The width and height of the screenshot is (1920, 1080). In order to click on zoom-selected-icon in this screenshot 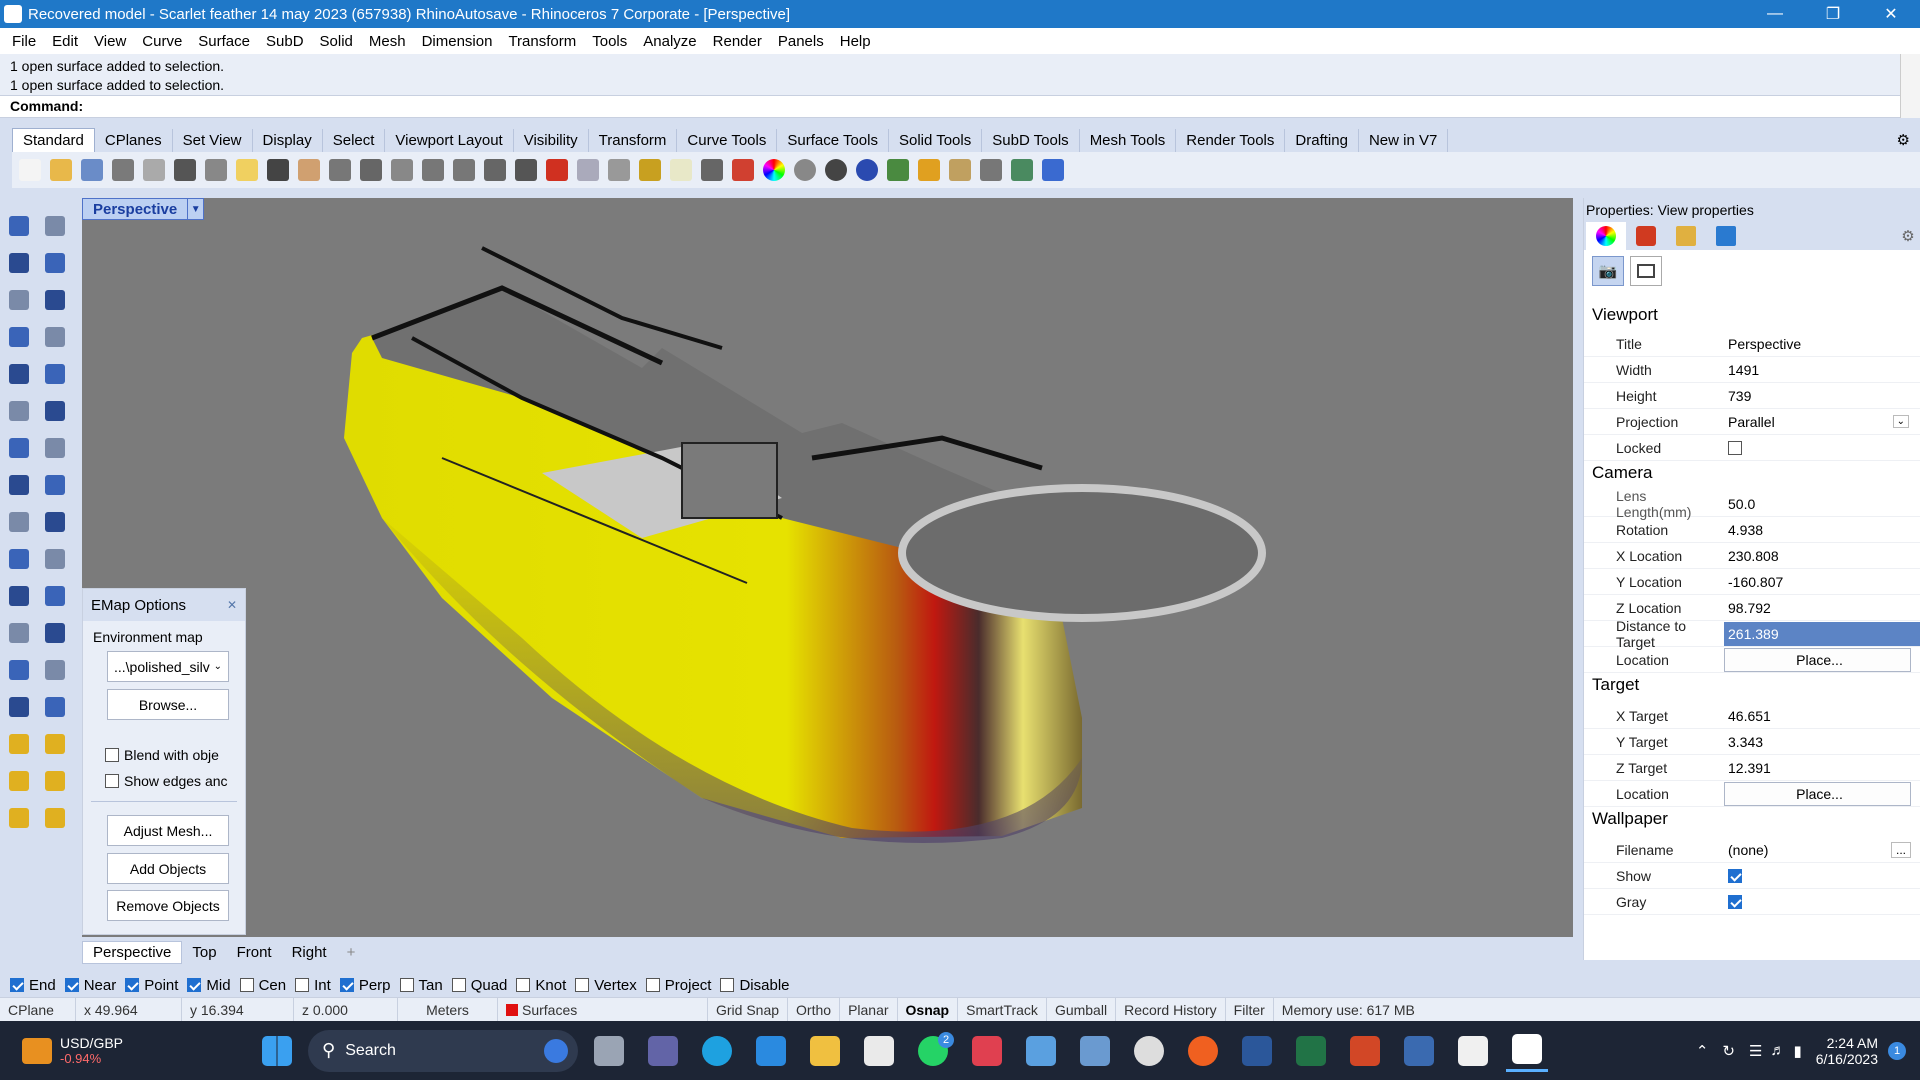, I will do `click(463, 170)`.